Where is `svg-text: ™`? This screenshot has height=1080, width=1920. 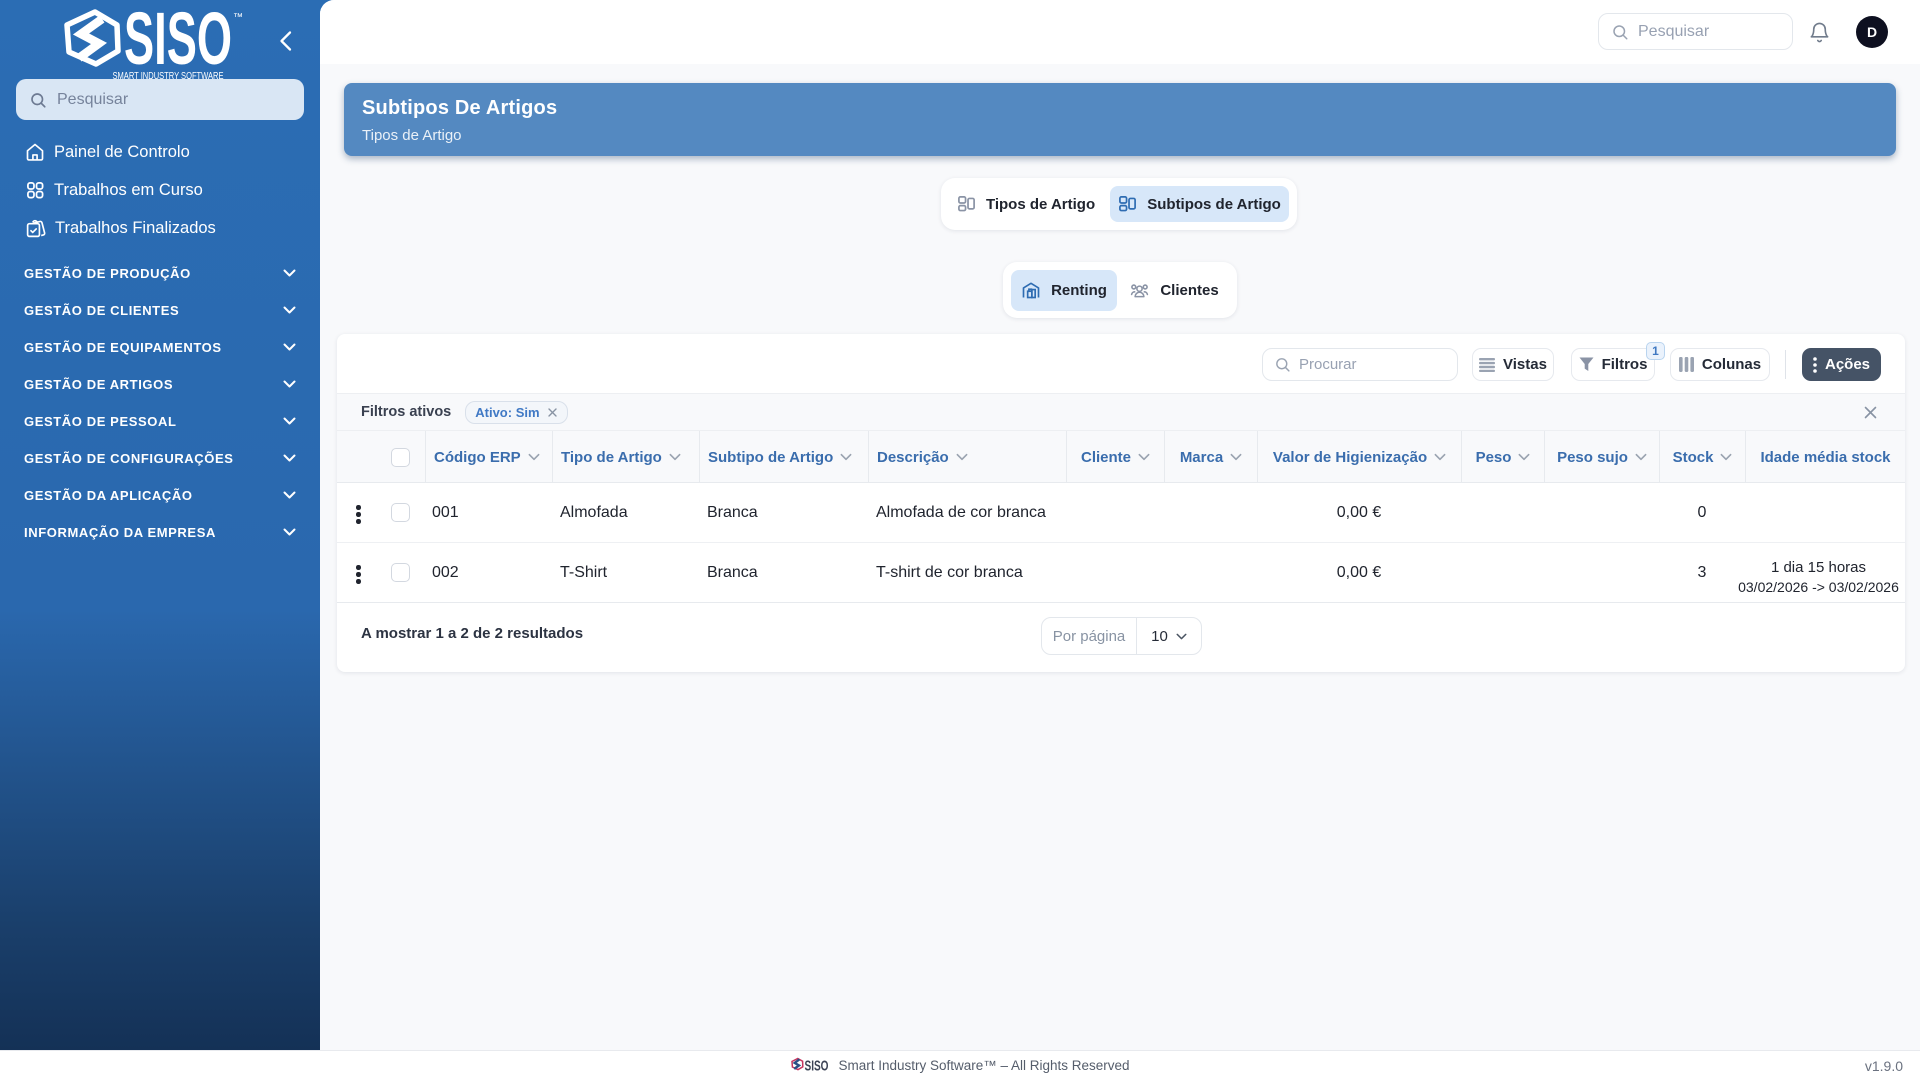
svg-text: ™ is located at coordinates (238, 17).